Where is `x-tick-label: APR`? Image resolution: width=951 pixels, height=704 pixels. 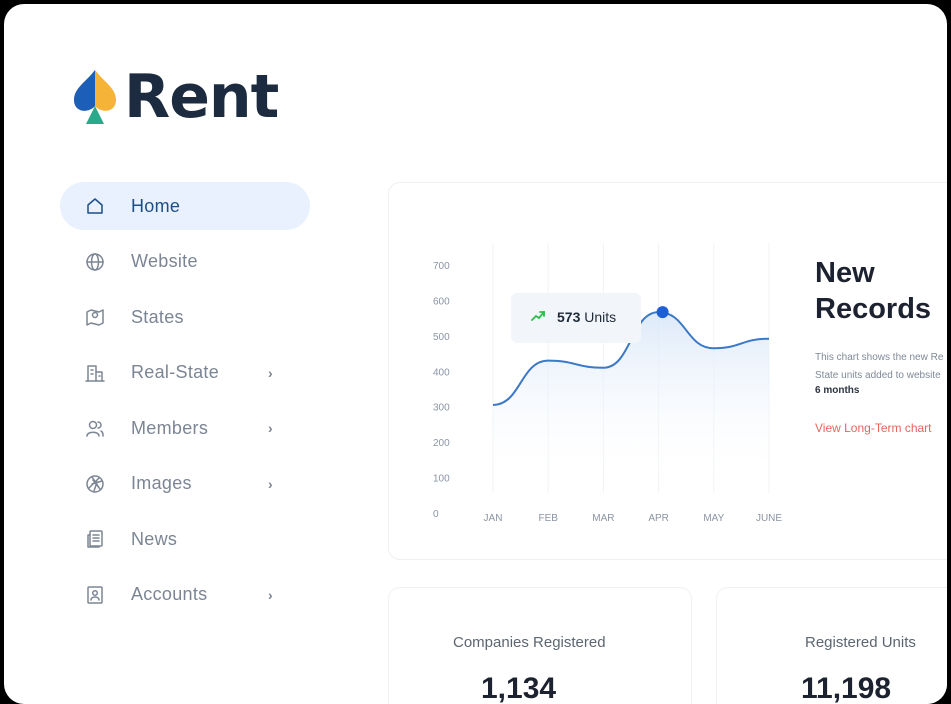 x-tick-label: APR is located at coordinates (658, 518).